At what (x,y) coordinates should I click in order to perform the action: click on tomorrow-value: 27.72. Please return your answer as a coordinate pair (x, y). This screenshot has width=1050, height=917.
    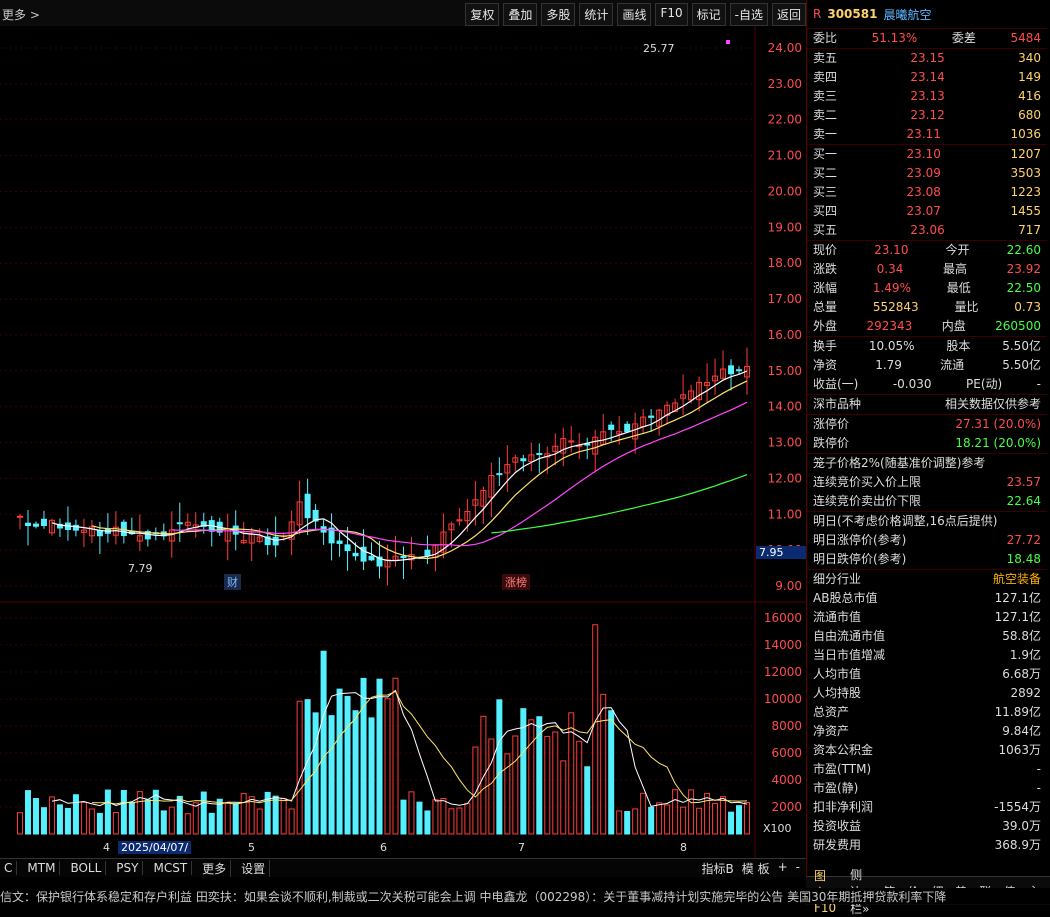
    Looking at the image, I should click on (1024, 540).